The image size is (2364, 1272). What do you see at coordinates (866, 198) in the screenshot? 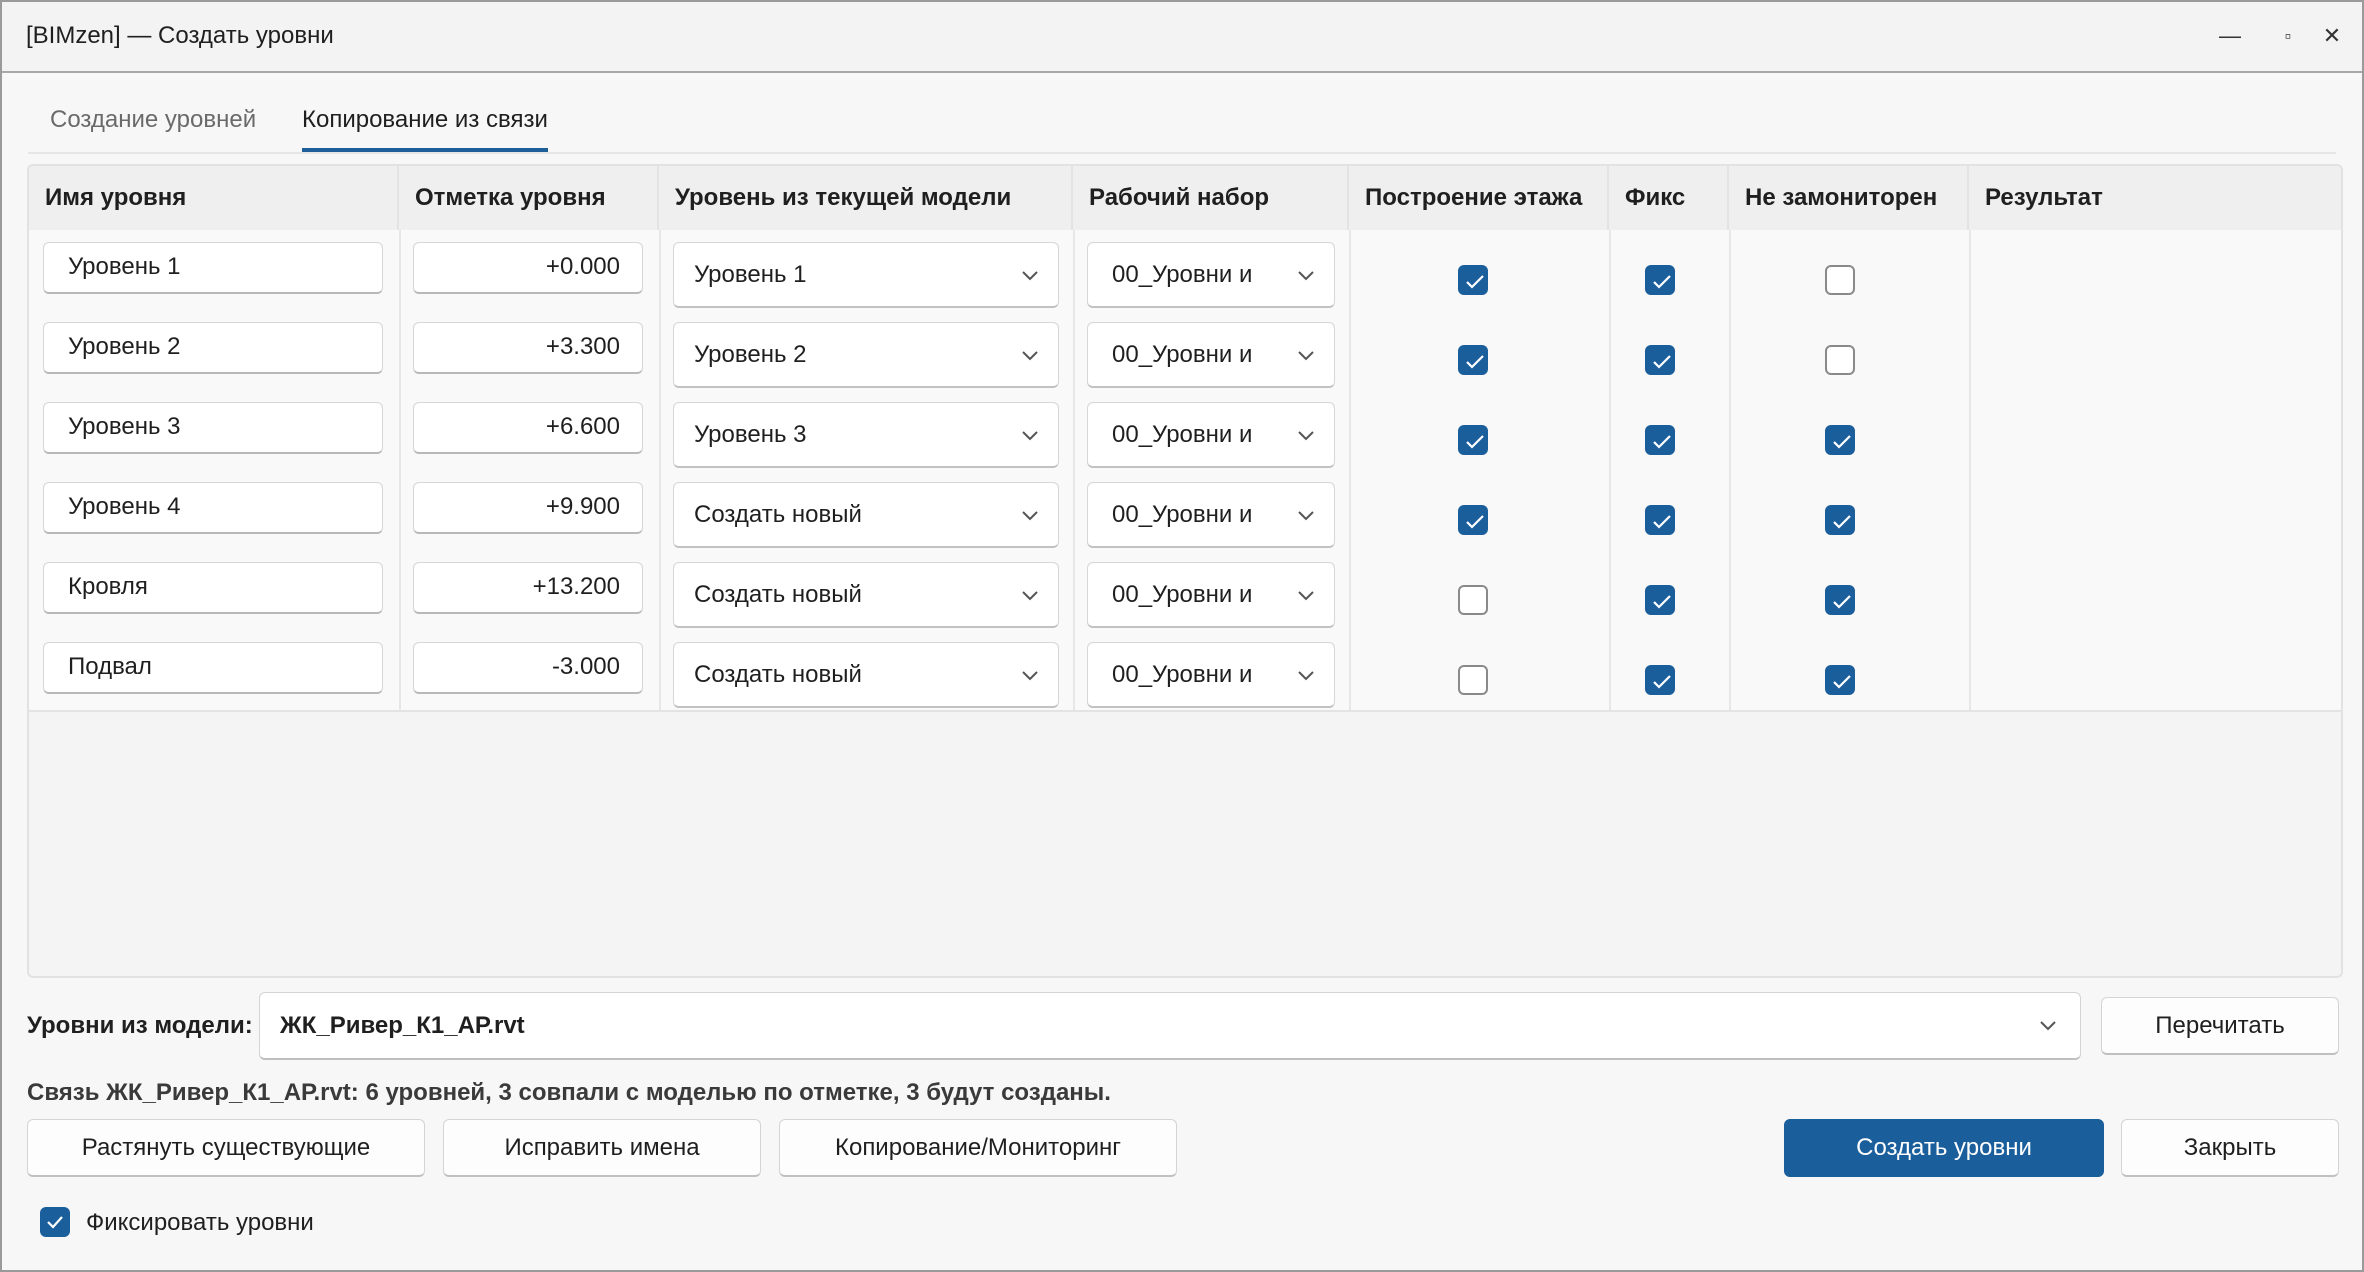
I see `column-header-level: Уровень из текущей модели` at bounding box center [866, 198].